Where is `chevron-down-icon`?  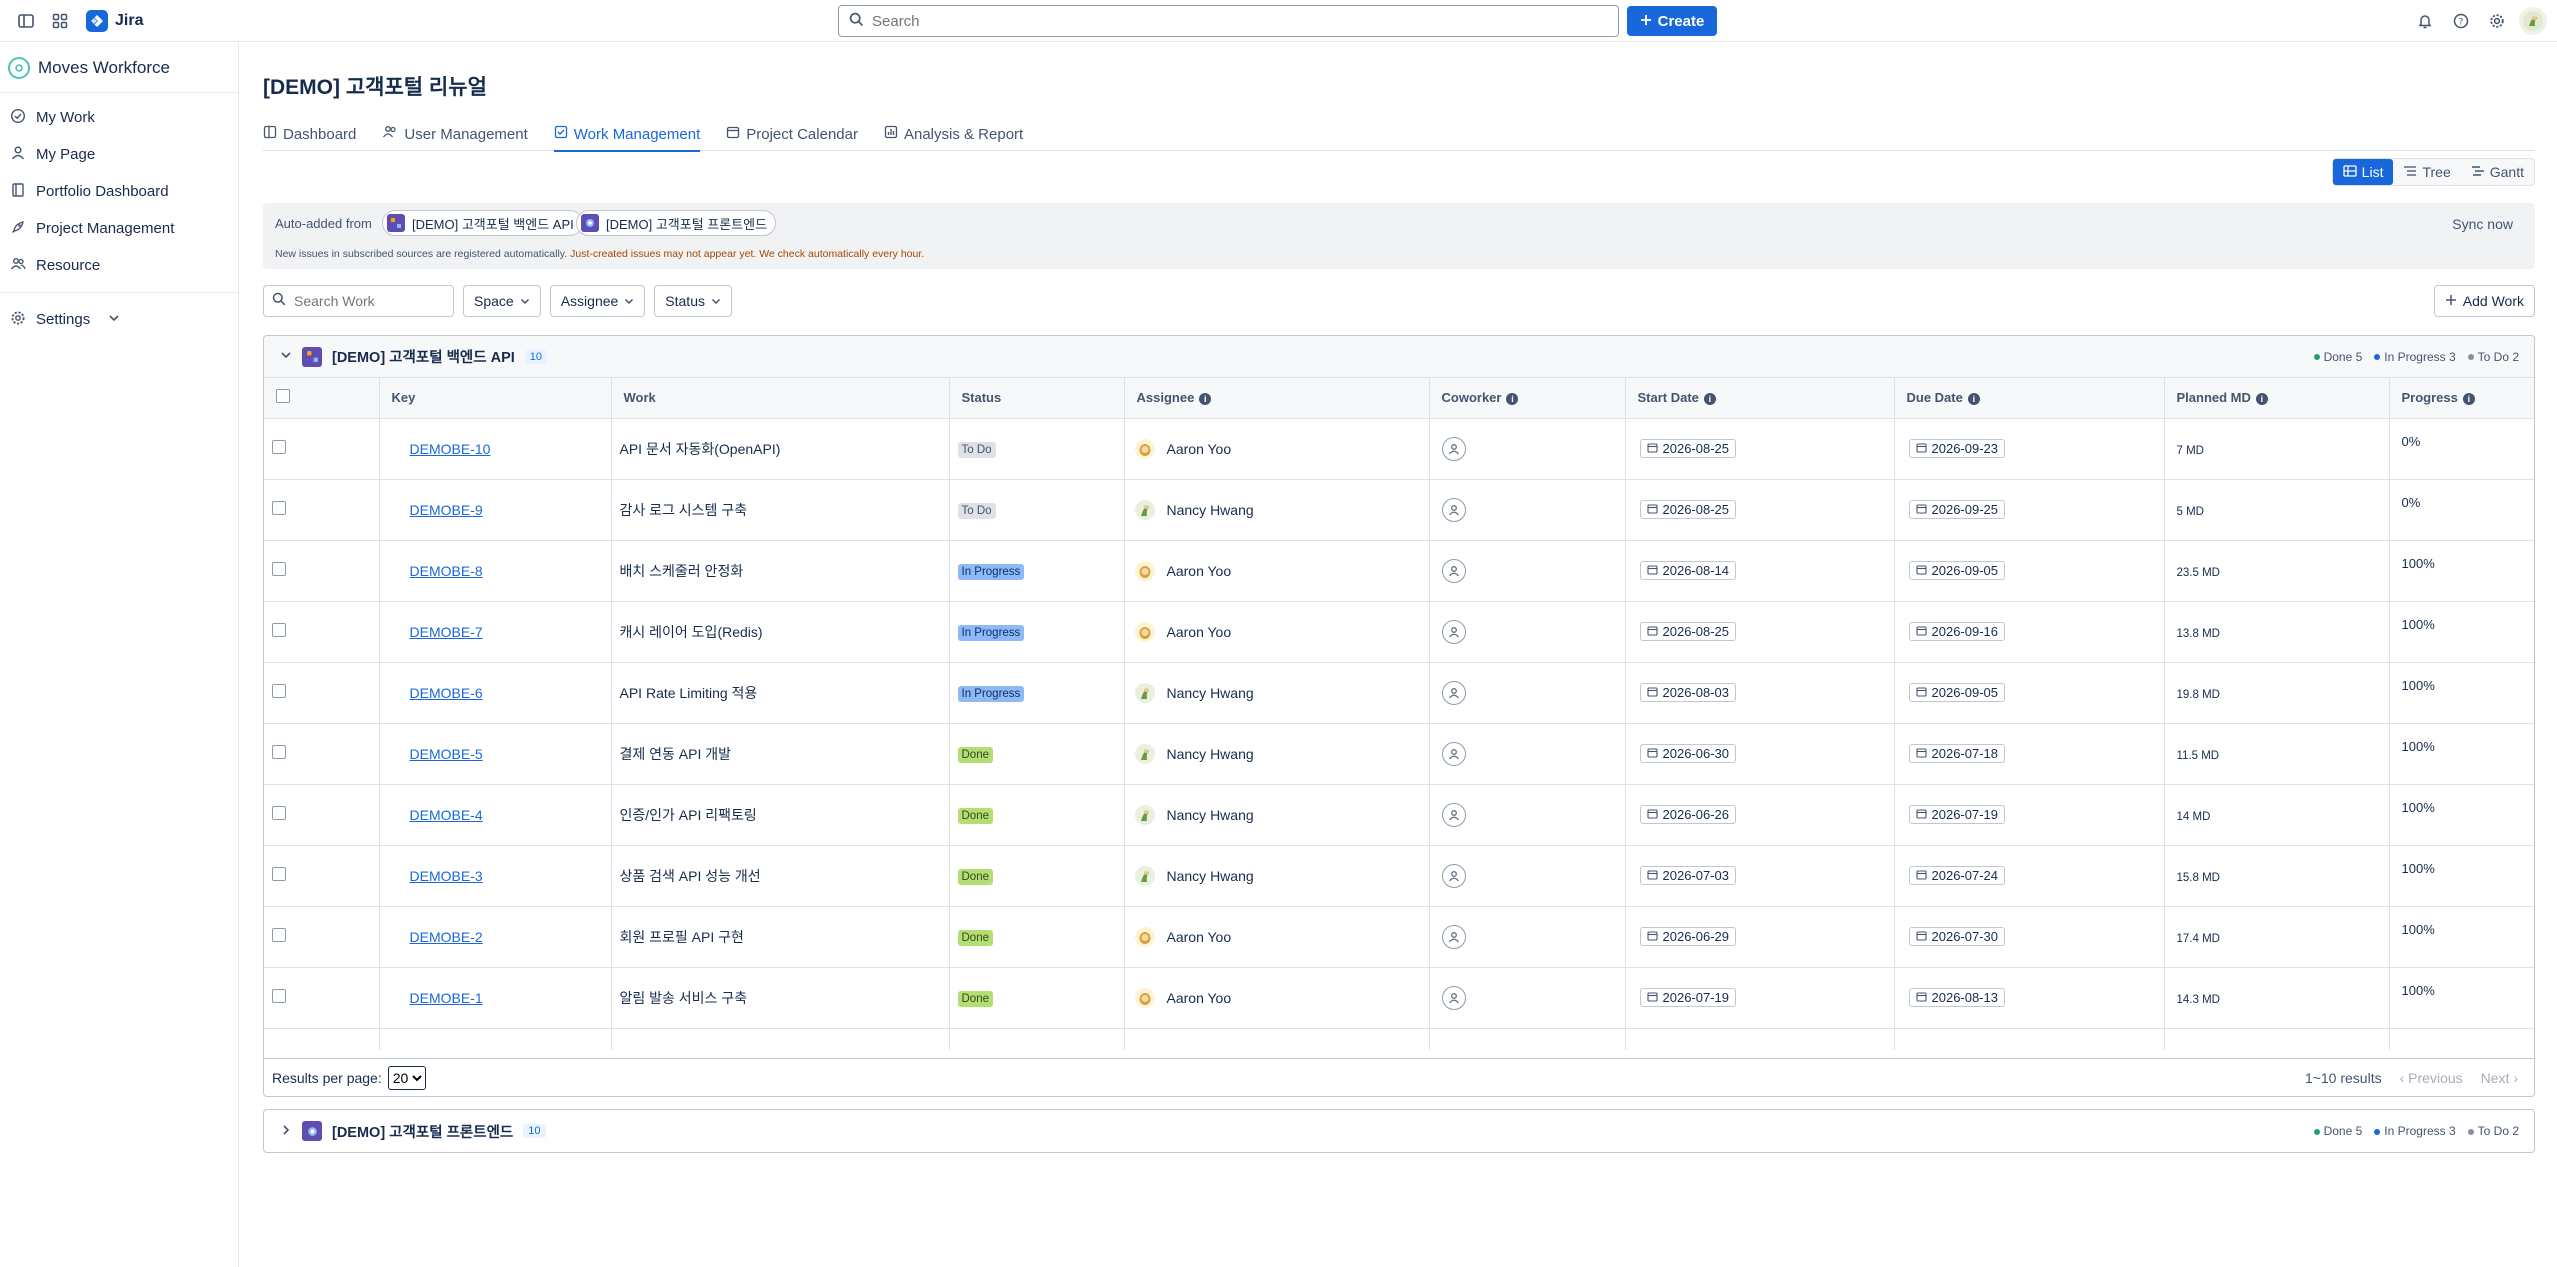
chevron-down-icon is located at coordinates (286, 356).